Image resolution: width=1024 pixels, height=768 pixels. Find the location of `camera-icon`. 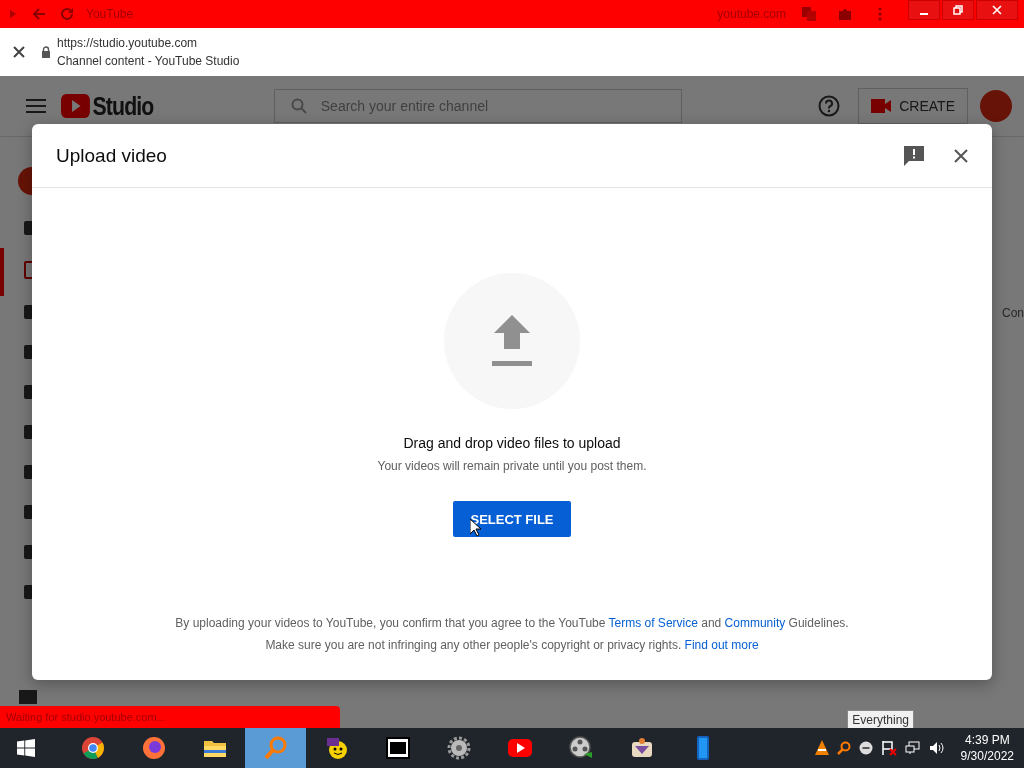

camera-icon is located at coordinates (881, 106).